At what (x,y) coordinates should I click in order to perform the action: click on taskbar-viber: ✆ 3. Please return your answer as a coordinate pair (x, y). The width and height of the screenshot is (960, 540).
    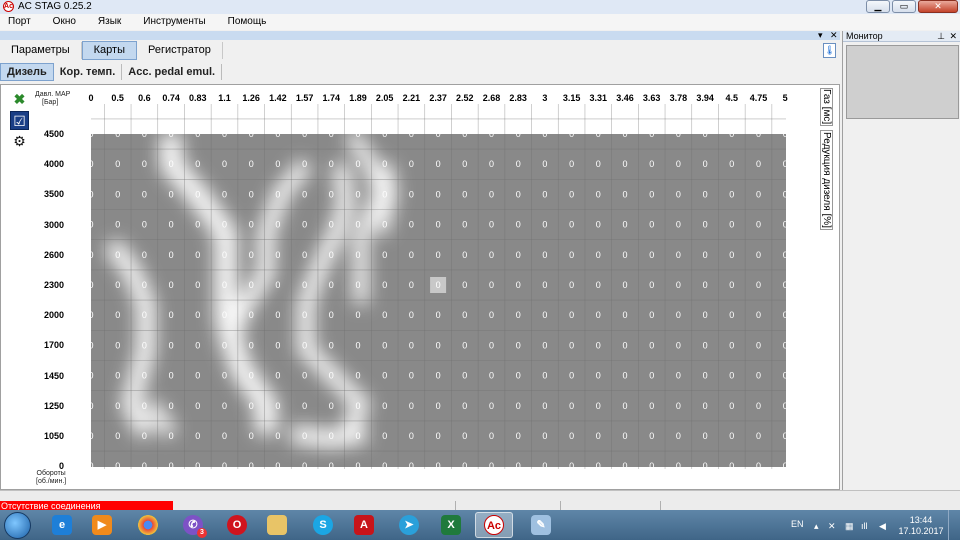
    Looking at the image, I should click on (193, 525).